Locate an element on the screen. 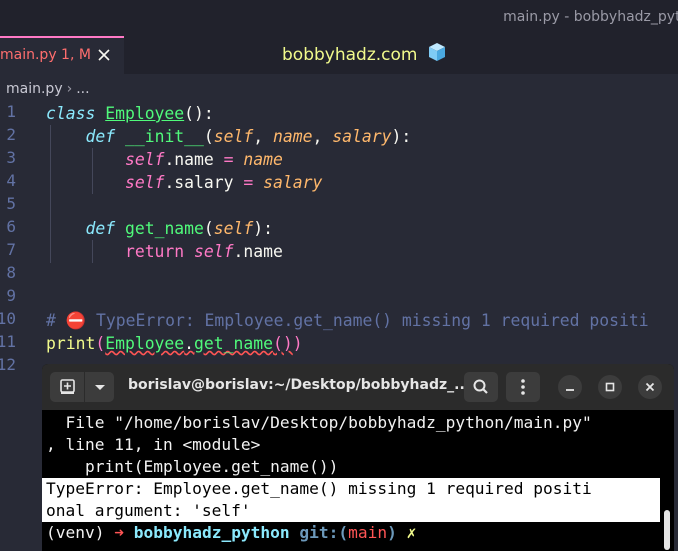 This screenshot has width=678, height=551. code-line-1: class Employee(): is located at coordinates (130, 113).